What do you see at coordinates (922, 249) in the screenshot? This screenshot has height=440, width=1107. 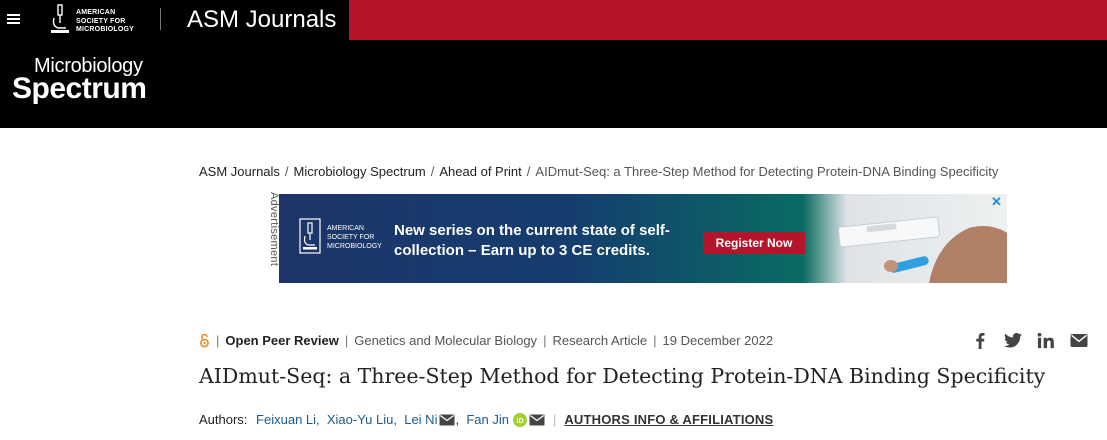 I see `ad-test-kit-image` at bounding box center [922, 249].